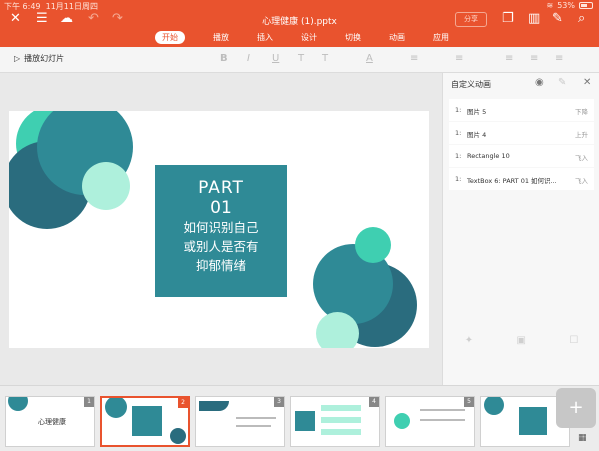 The height and width of the screenshot is (451, 599). I want to click on align-left-icon: ≡, so click(509, 58).